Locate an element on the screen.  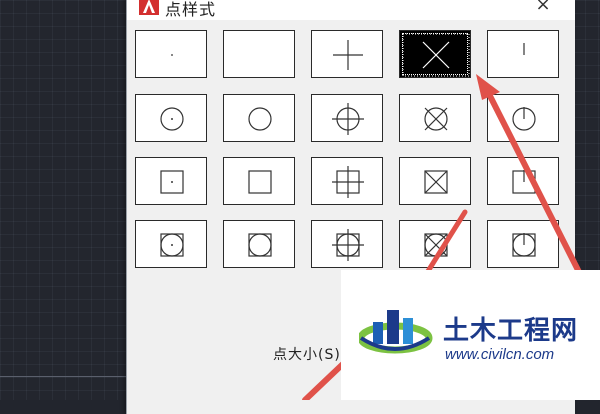
watermark-title: 土木工程网 is located at coordinates (511, 331).